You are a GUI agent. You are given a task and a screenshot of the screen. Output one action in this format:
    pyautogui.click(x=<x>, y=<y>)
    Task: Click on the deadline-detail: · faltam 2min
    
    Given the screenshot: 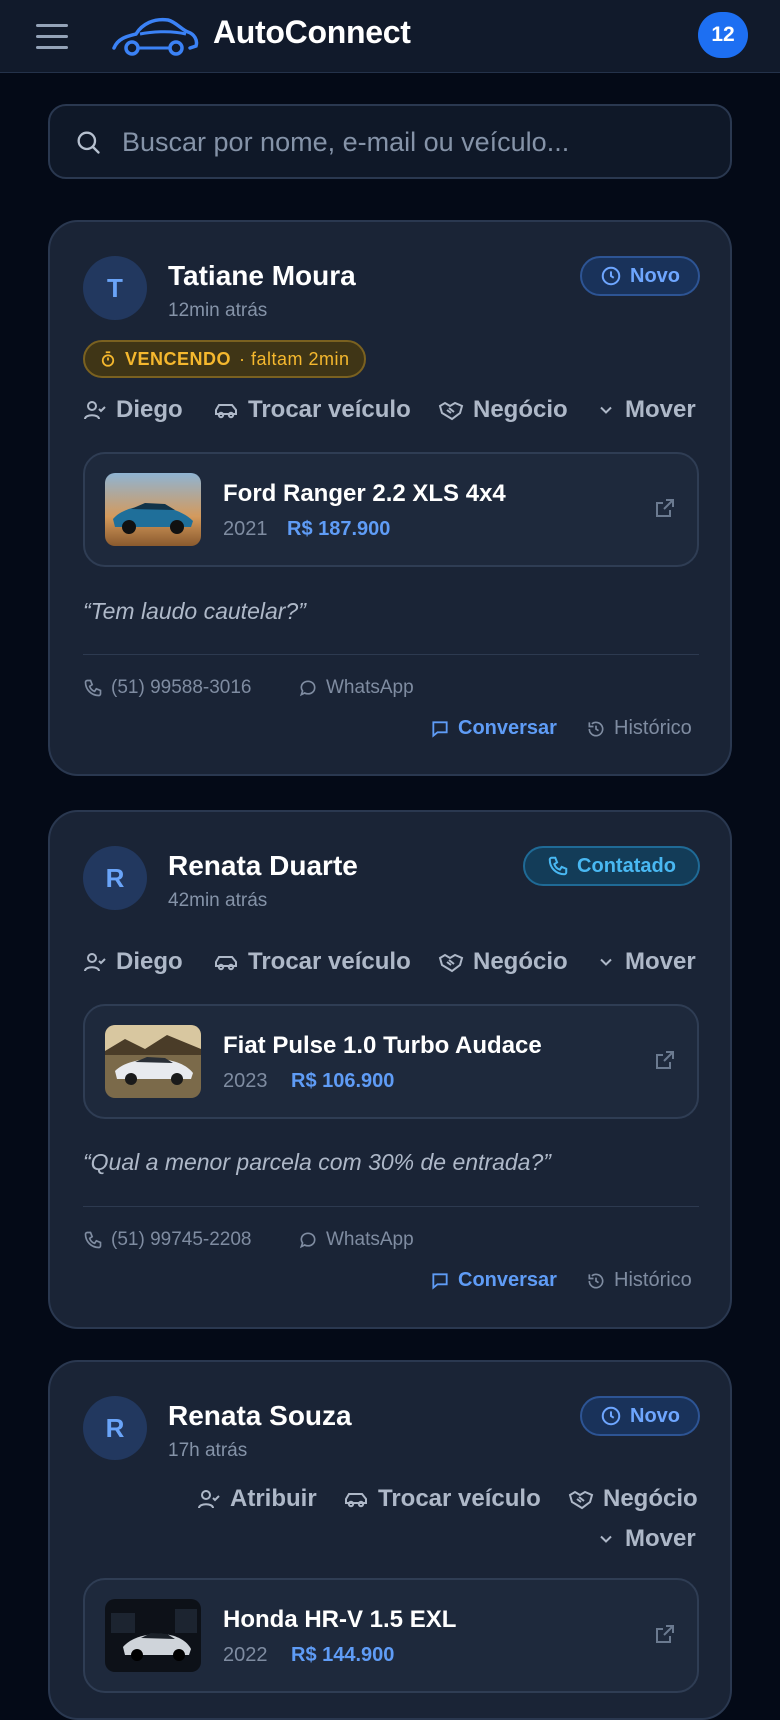 What is the action you would take?
    pyautogui.click(x=294, y=358)
    